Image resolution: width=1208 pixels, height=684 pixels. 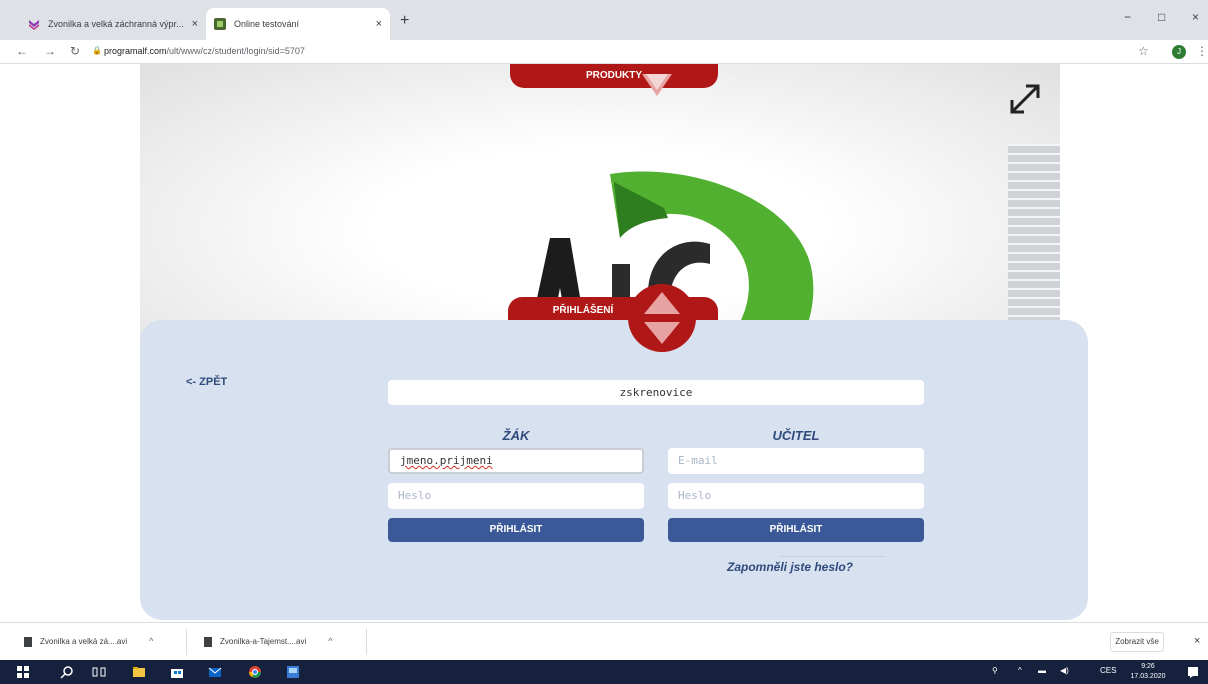 I want to click on maximize-icon: □, so click(x=1161, y=17).